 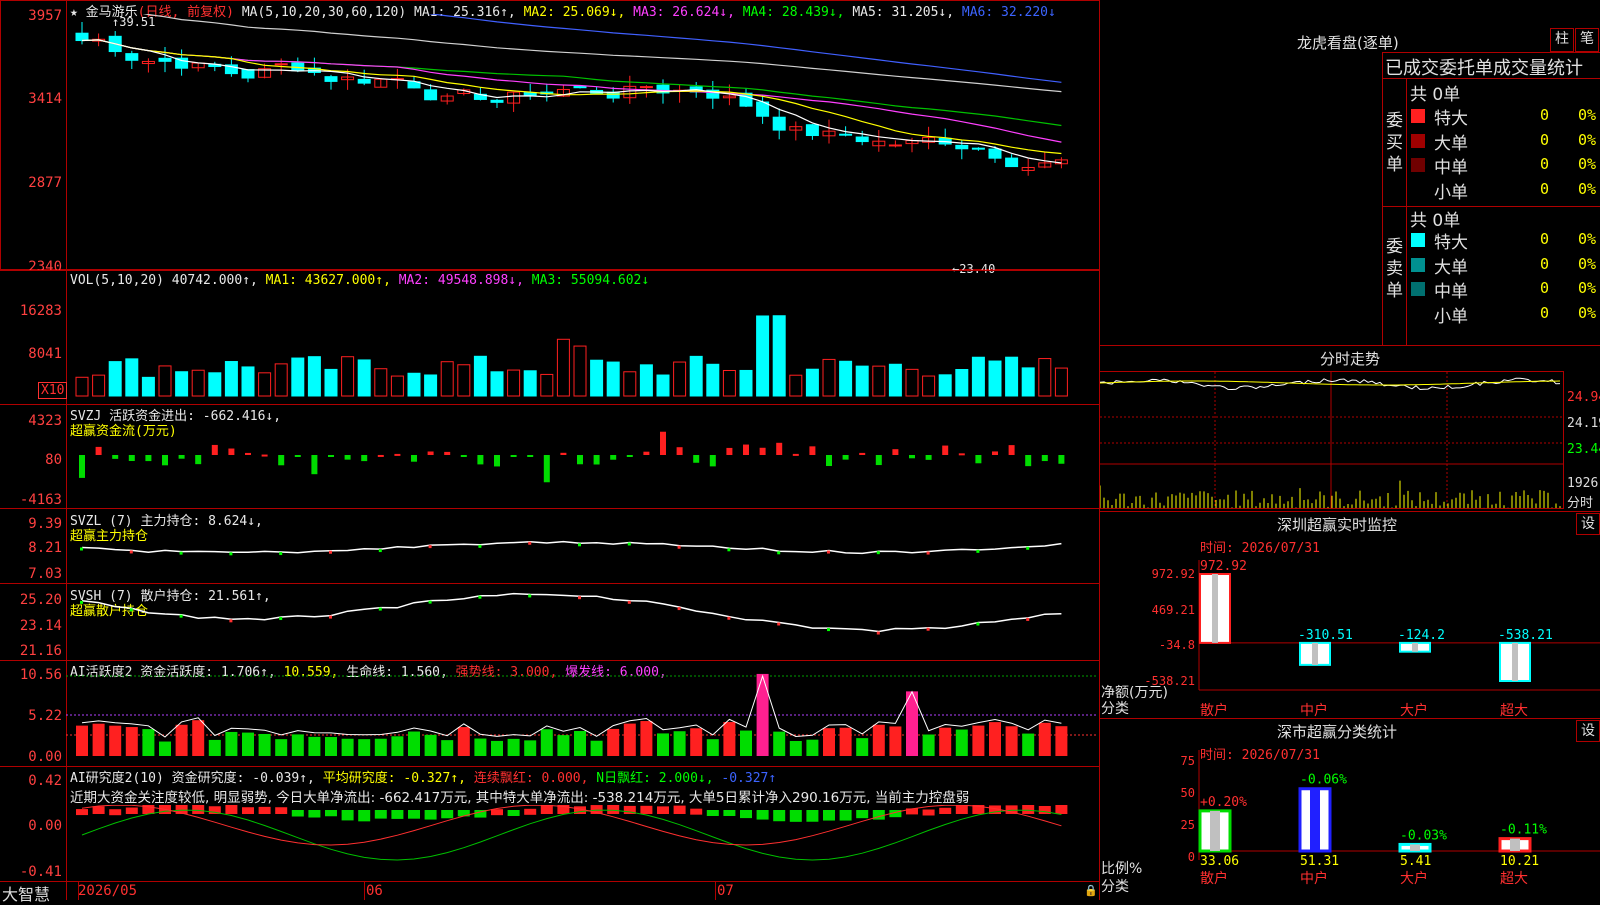 I want to click on main-y-label-0: 3957, so click(x=45, y=16).